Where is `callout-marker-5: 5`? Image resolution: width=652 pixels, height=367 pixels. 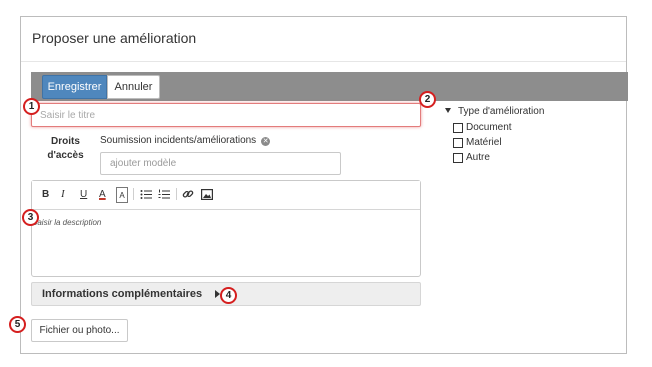 callout-marker-5: 5 is located at coordinates (17, 324).